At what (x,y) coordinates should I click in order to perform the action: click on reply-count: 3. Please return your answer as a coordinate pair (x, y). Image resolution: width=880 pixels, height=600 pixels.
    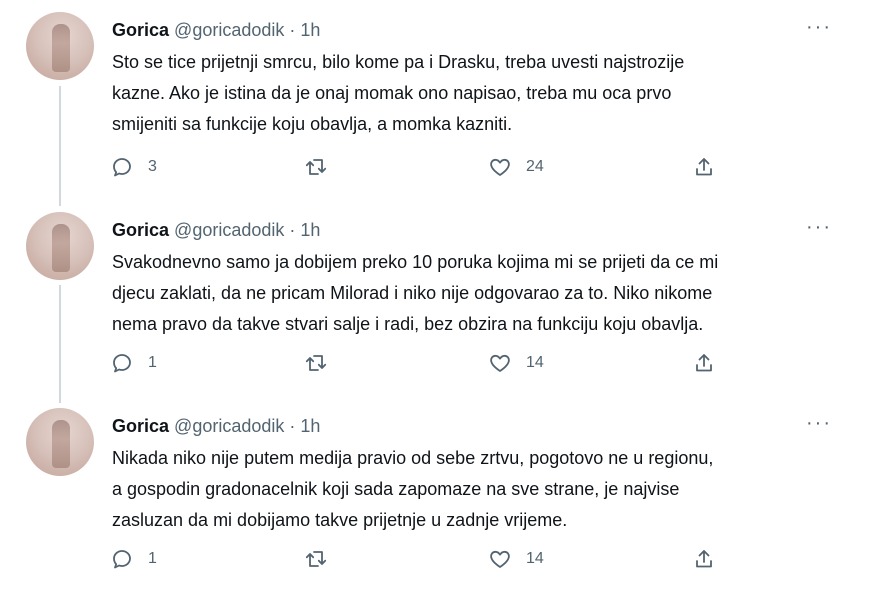
    Looking at the image, I should click on (152, 166).